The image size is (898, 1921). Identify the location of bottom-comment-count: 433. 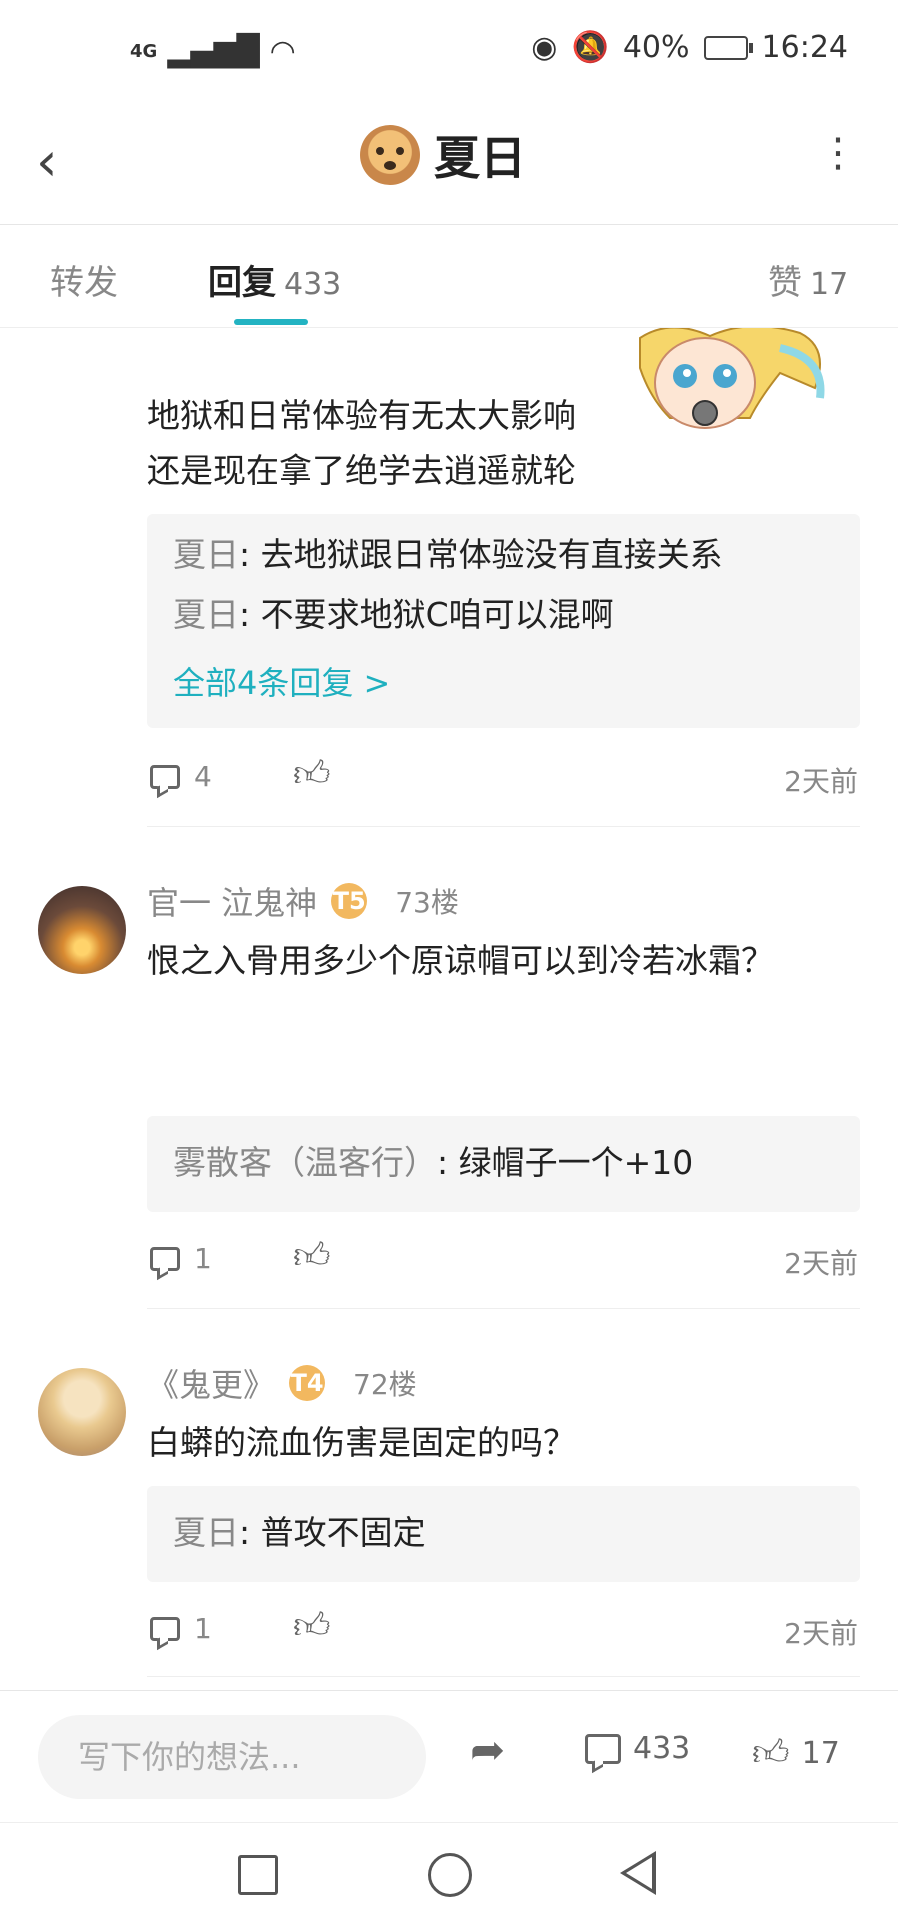
(662, 1748).